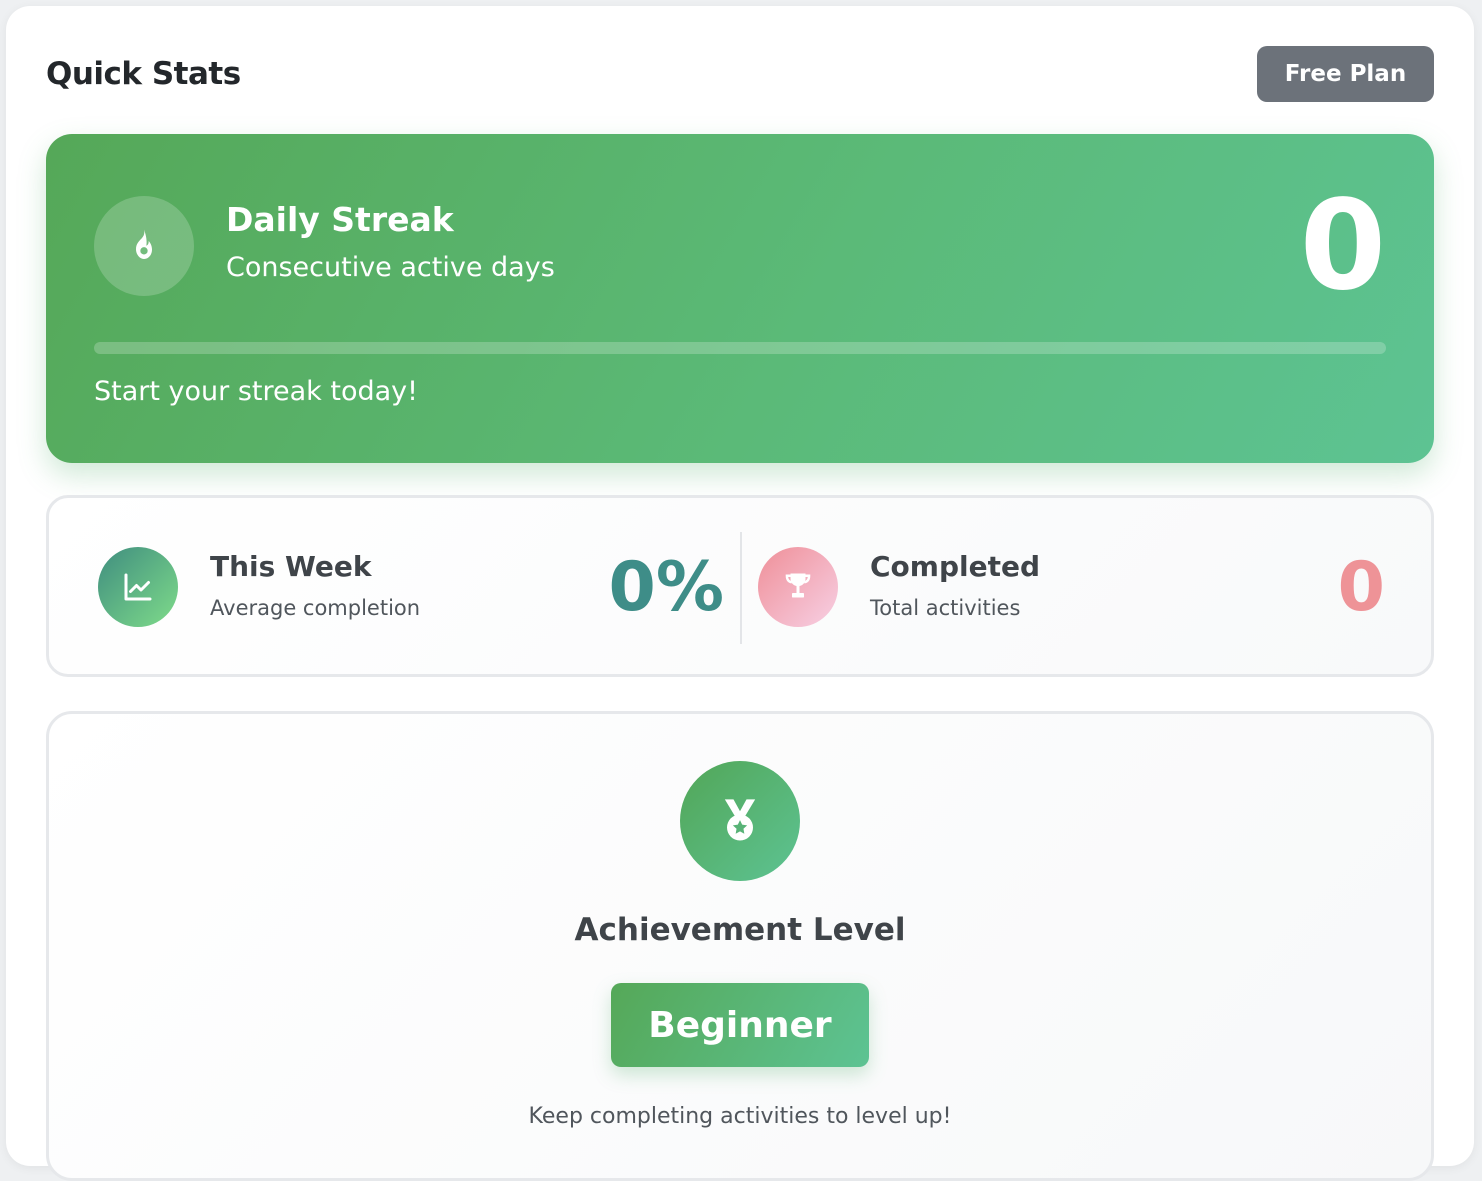 This screenshot has width=1482, height=1181. What do you see at coordinates (945, 608) in the screenshot?
I see `completed-subtitle: Total activities` at bounding box center [945, 608].